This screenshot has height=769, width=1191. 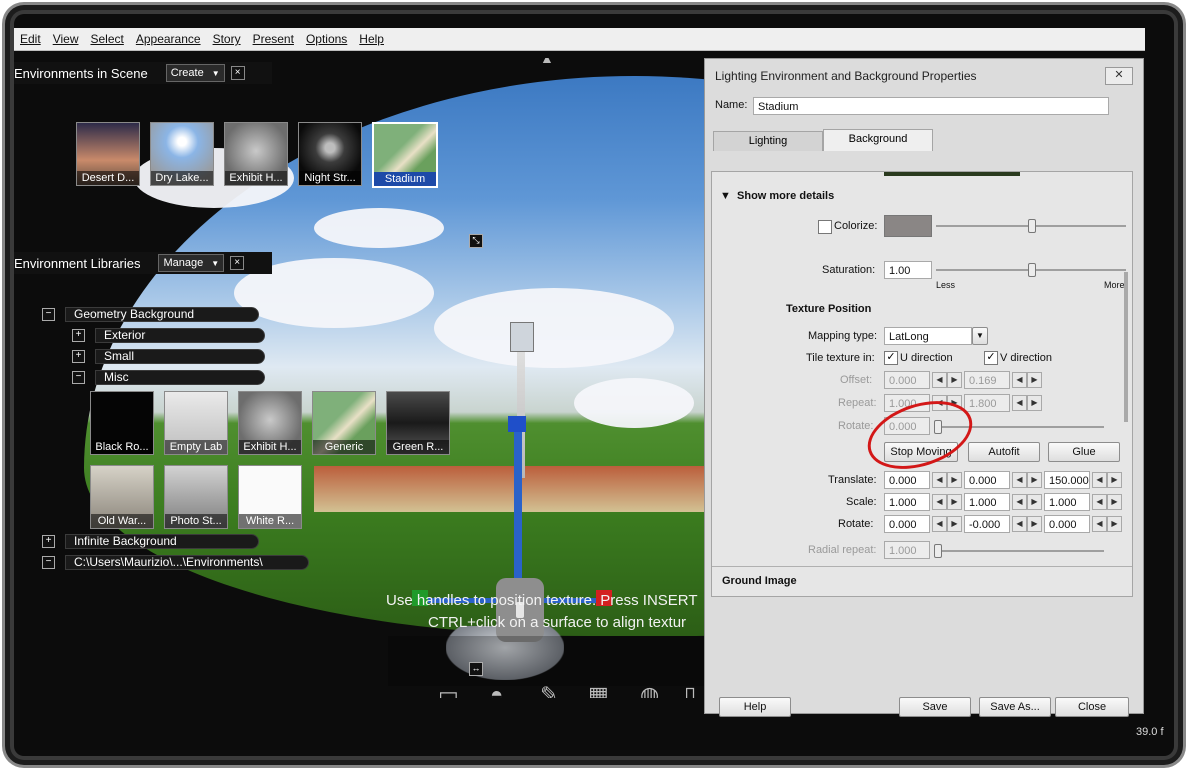 What do you see at coordinates (448, 690) in the screenshot?
I see `folder-icon: ▭` at bounding box center [448, 690].